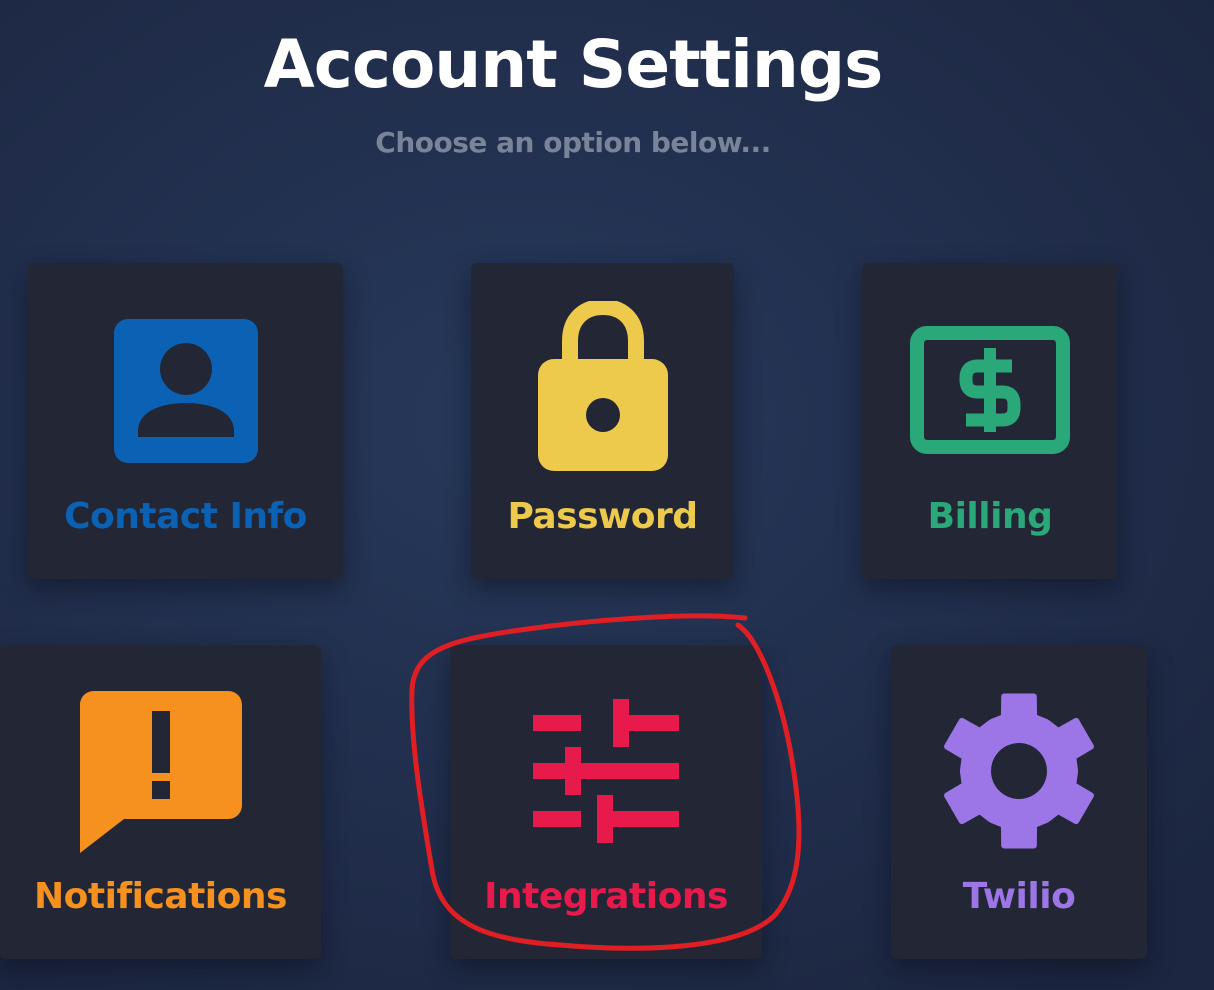  I want to click on billing-card: Billing, so click(990, 421).